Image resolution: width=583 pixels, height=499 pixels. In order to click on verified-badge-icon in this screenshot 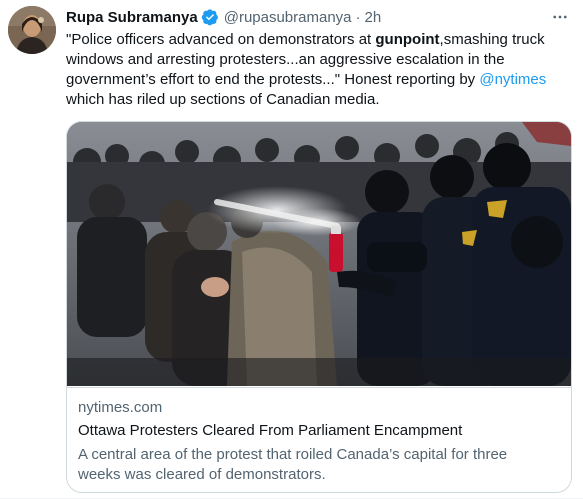, I will do `click(210, 17)`.